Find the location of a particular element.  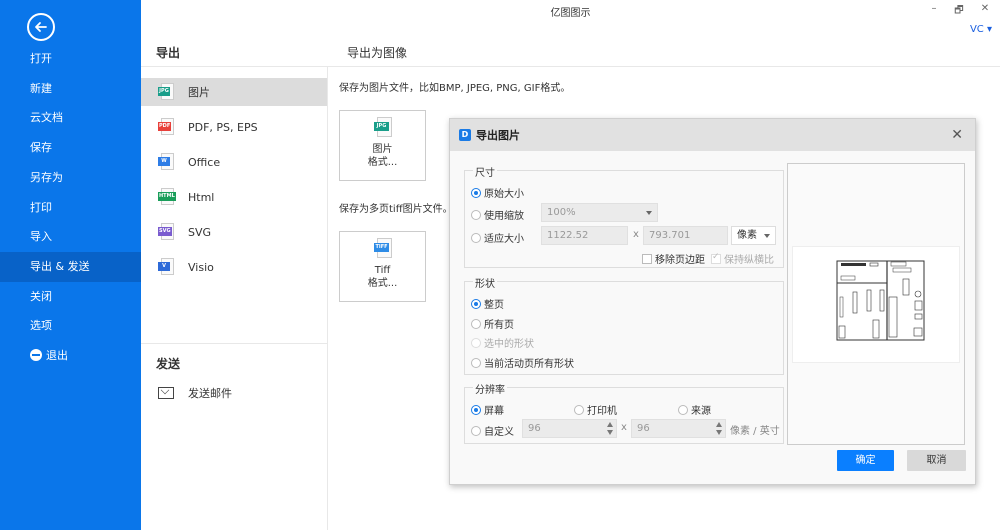

radio-all-pages: 所有页 is located at coordinates (492, 323).